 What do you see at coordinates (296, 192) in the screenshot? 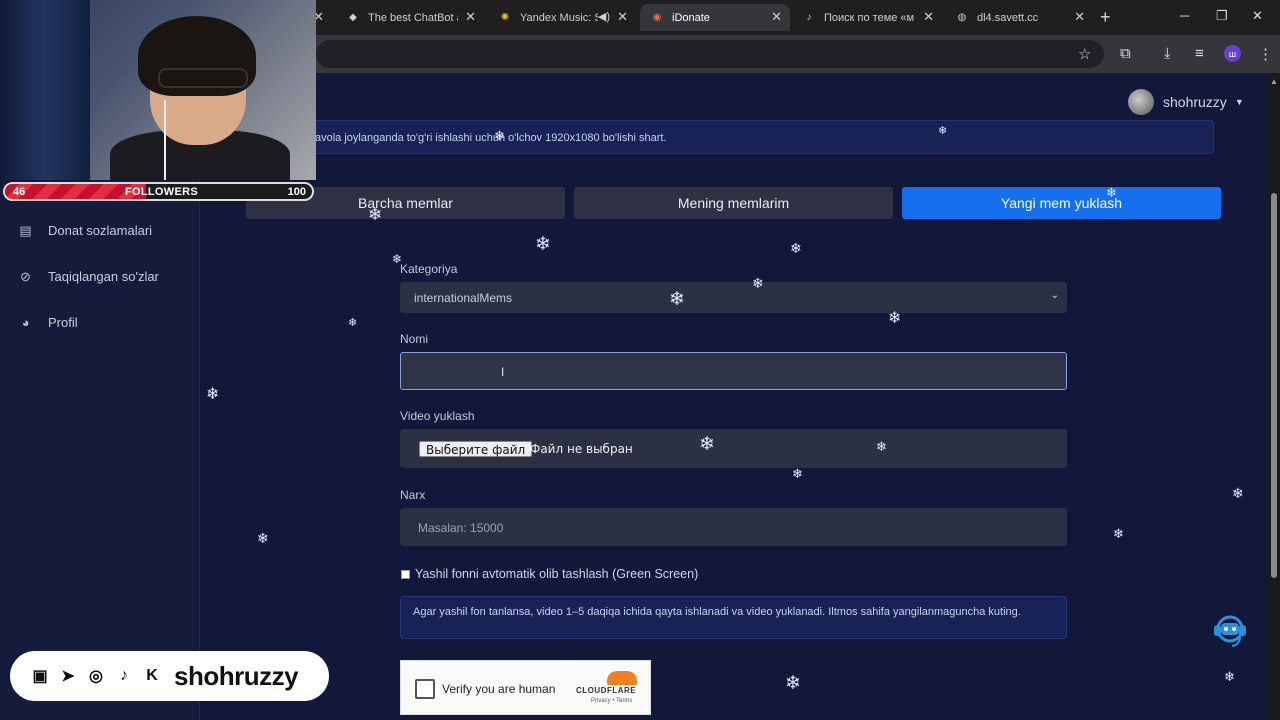
I see `followers-goal: 100` at bounding box center [296, 192].